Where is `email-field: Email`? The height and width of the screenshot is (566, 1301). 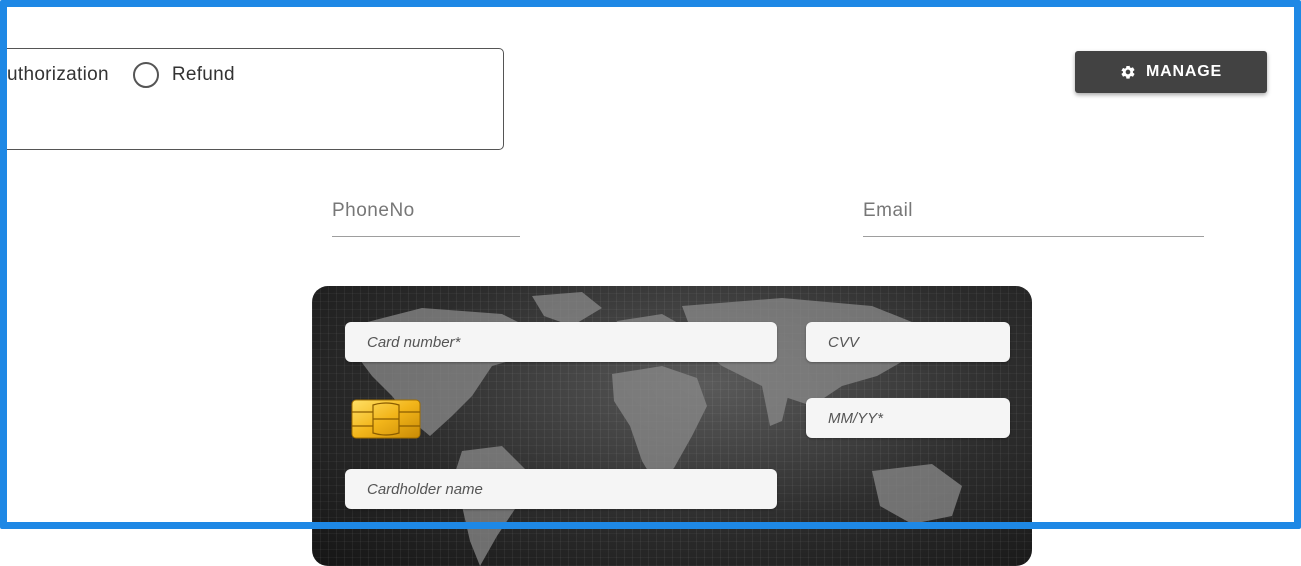 email-field: Email is located at coordinates (1033, 218).